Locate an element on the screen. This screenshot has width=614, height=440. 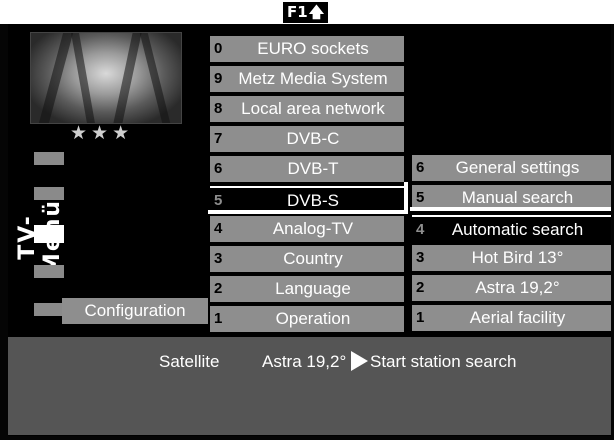
menu-item-number: 3 is located at coordinates (218, 258).